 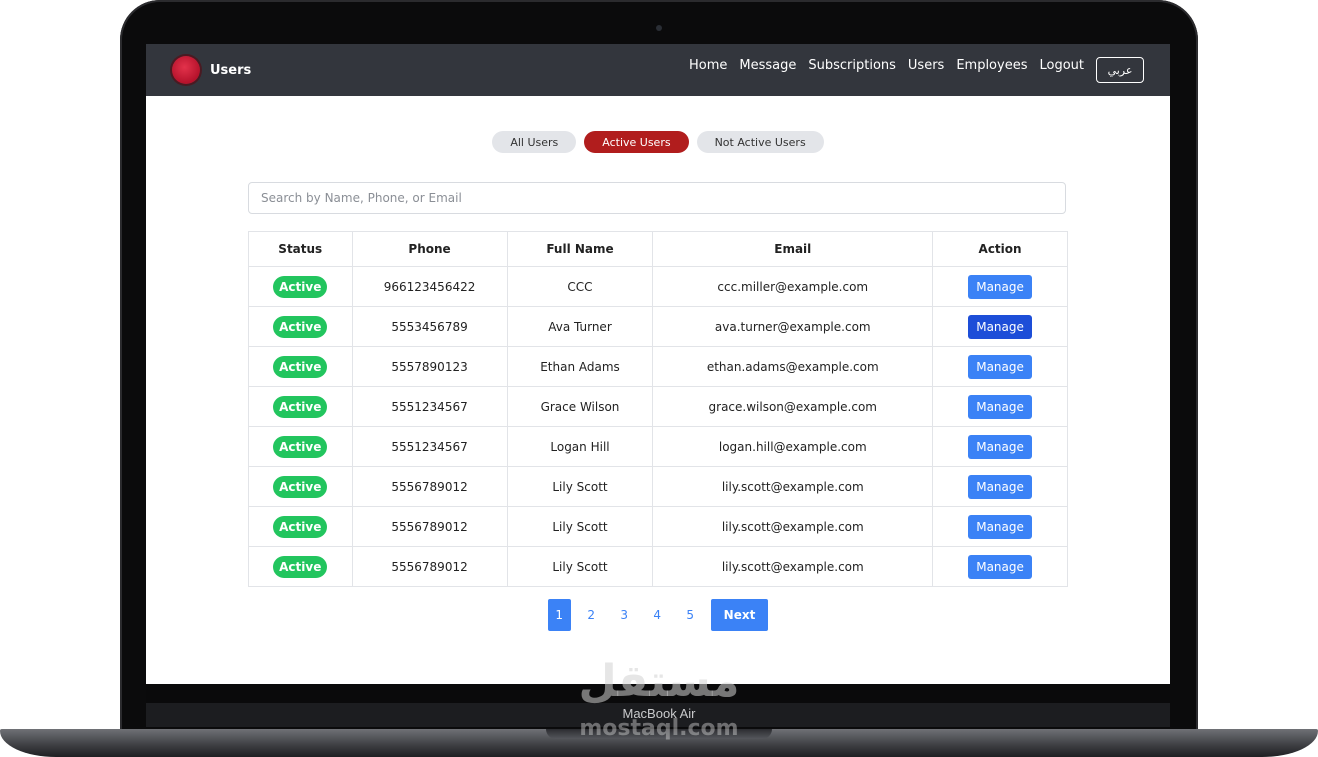 What do you see at coordinates (926, 65) in the screenshot?
I see `nav-users: Users` at bounding box center [926, 65].